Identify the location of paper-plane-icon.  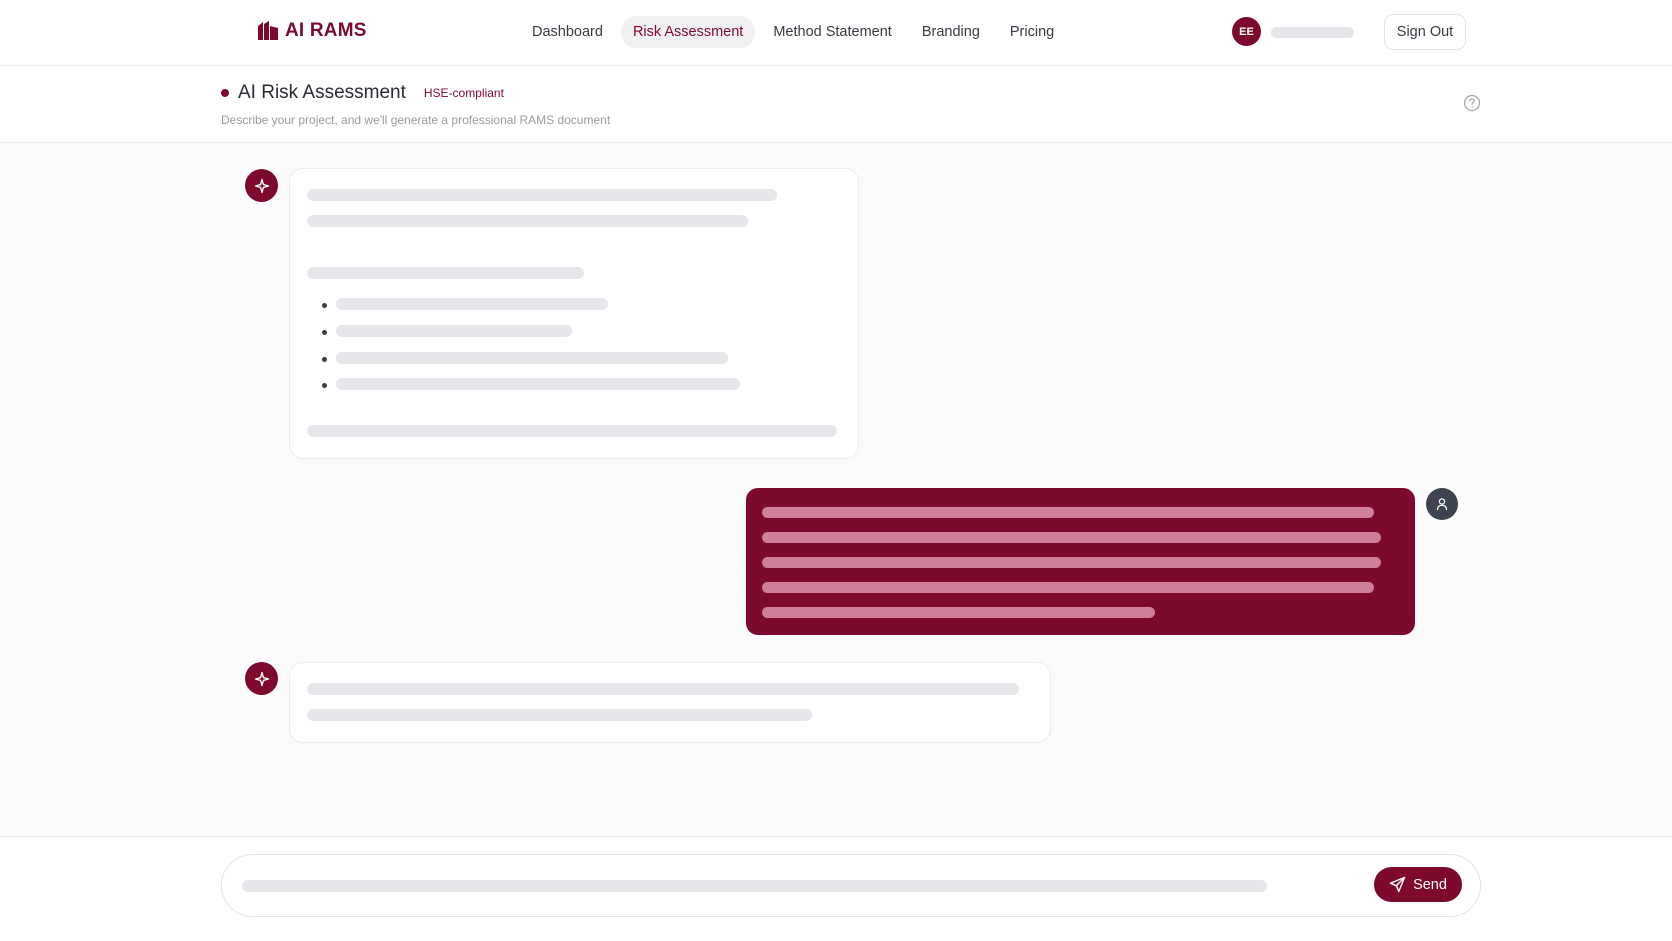
(1397, 884).